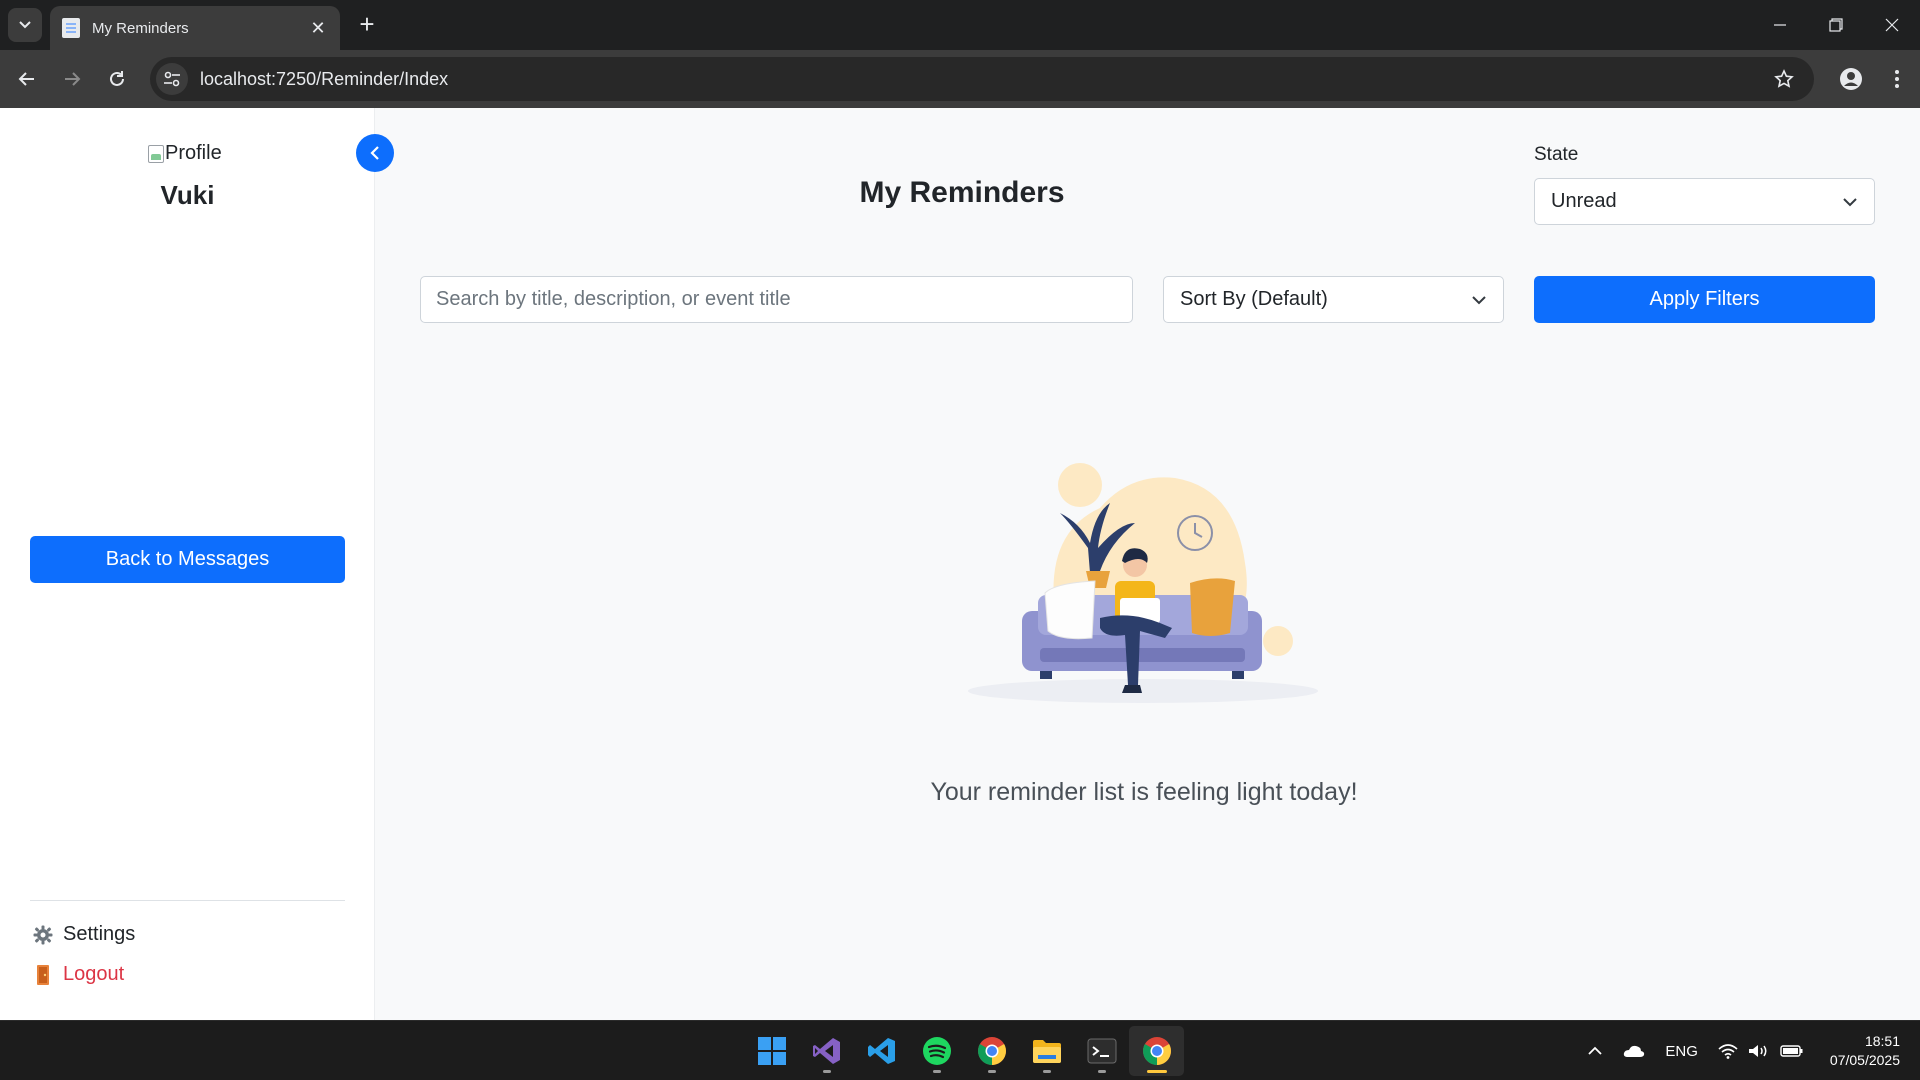 Image resolution: width=1920 pixels, height=1080 pixels. Describe the element at coordinates (1681, 1051) in the screenshot. I see `language-indicator: ENG` at that location.